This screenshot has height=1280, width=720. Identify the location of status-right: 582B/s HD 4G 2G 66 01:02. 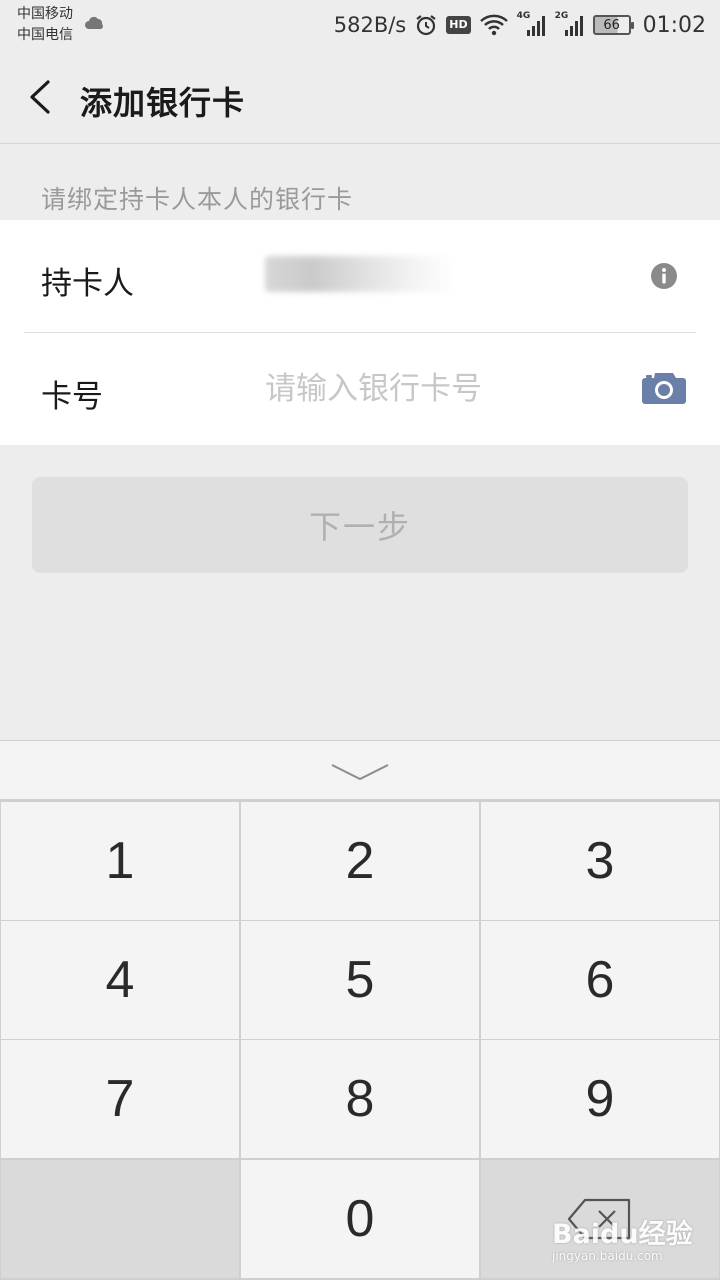
(520, 25).